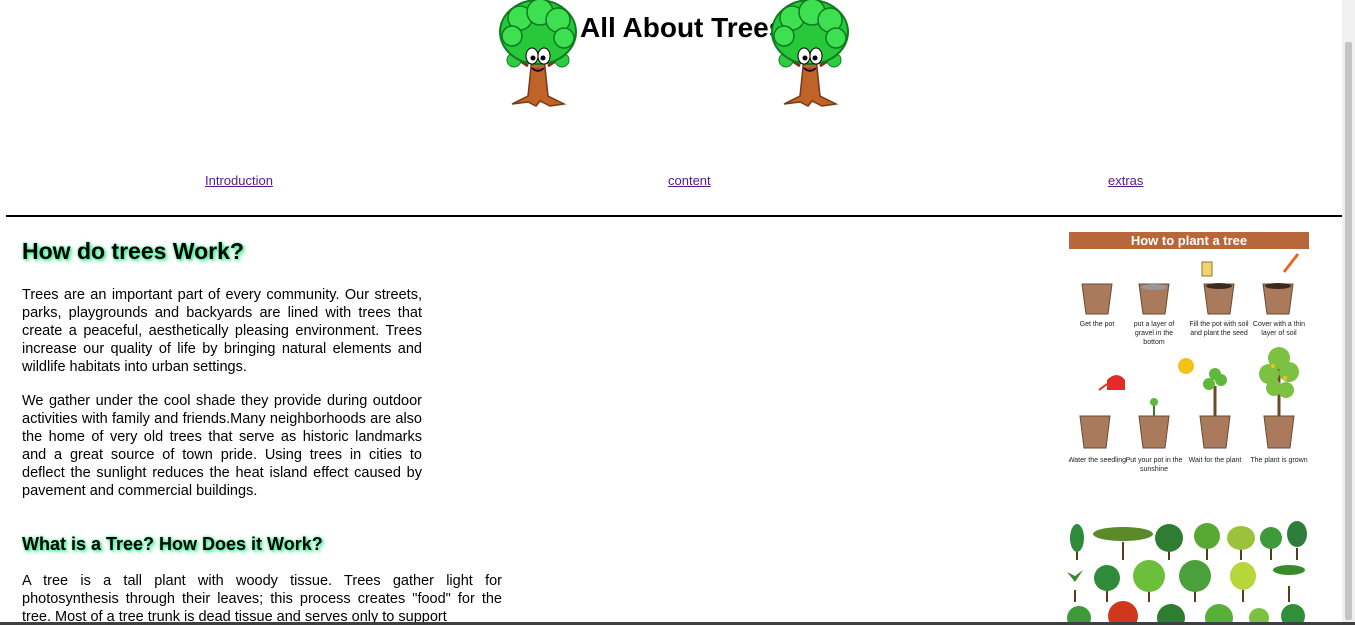 The height and width of the screenshot is (626, 1355). I want to click on plant-steps-illustration, so click(1189, 351).